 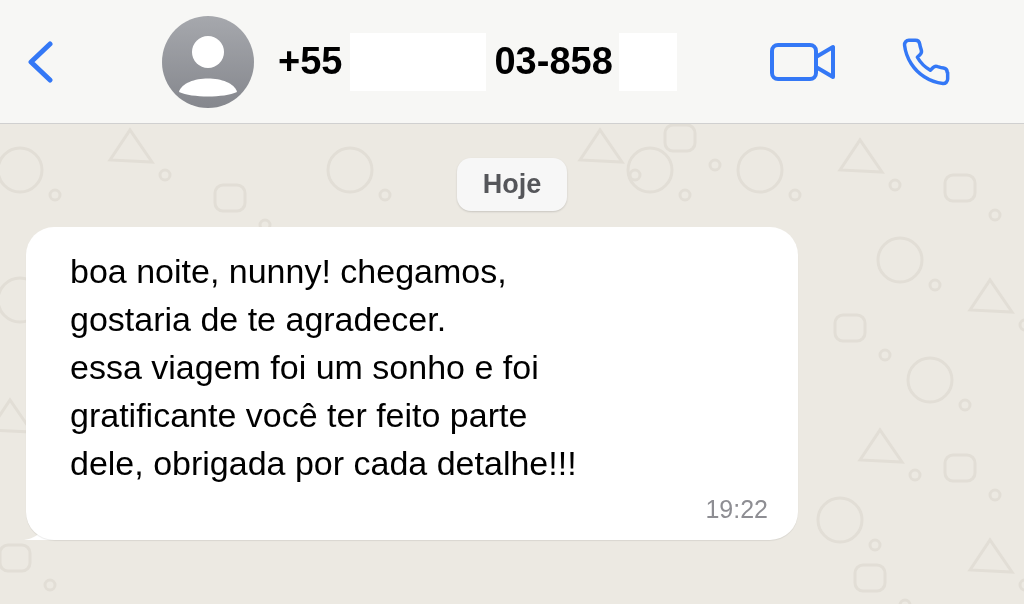 What do you see at coordinates (40, 61) in the screenshot?
I see `back-chevron-icon` at bounding box center [40, 61].